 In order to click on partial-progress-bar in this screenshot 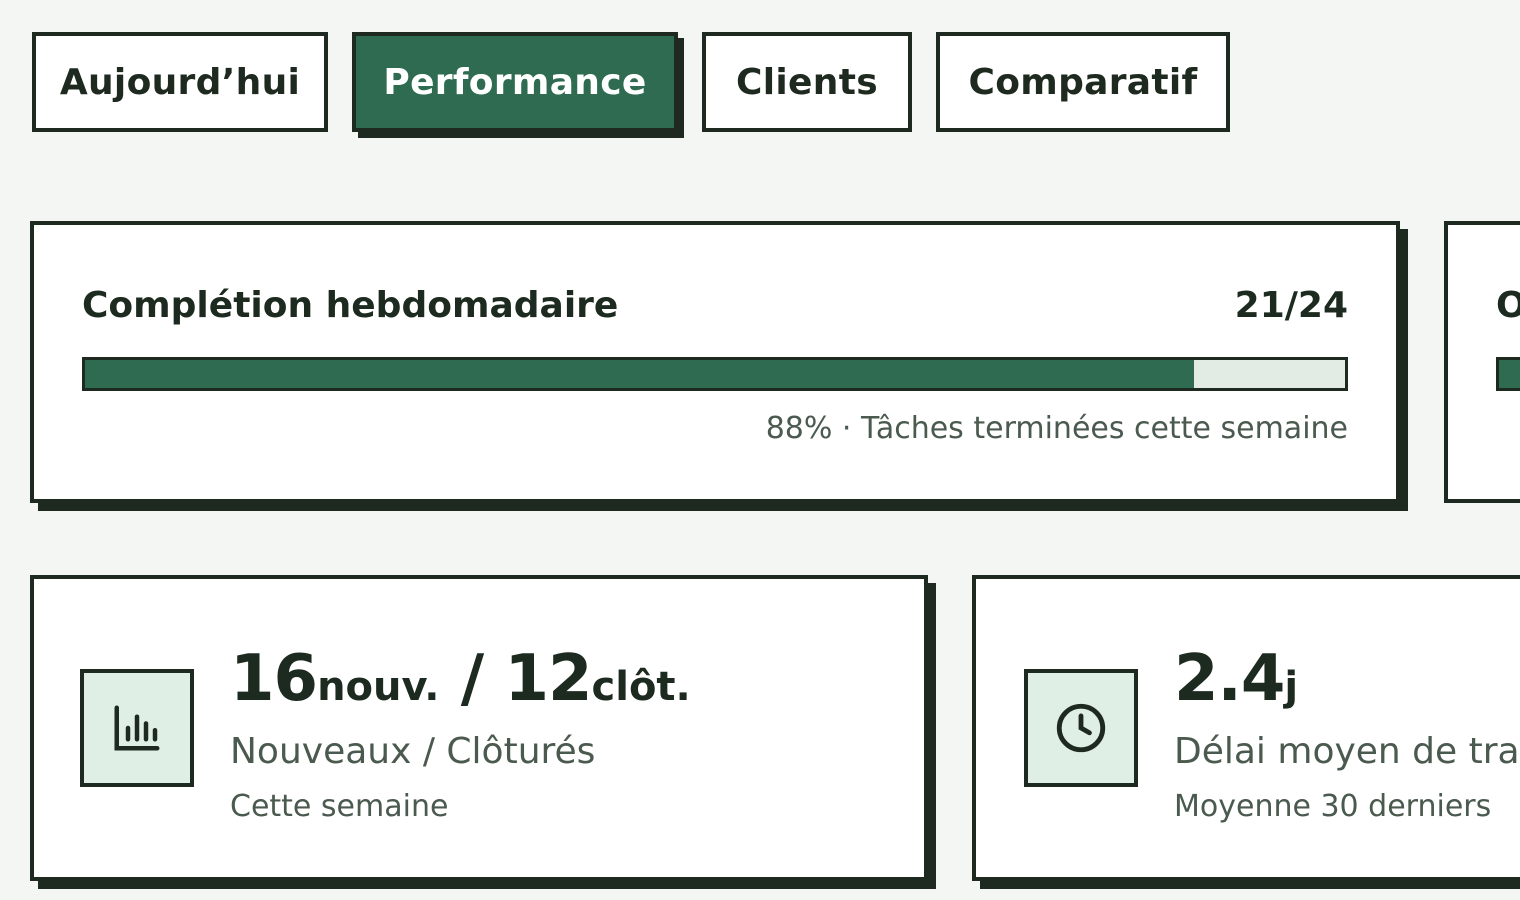, I will do `click(1508, 374)`.